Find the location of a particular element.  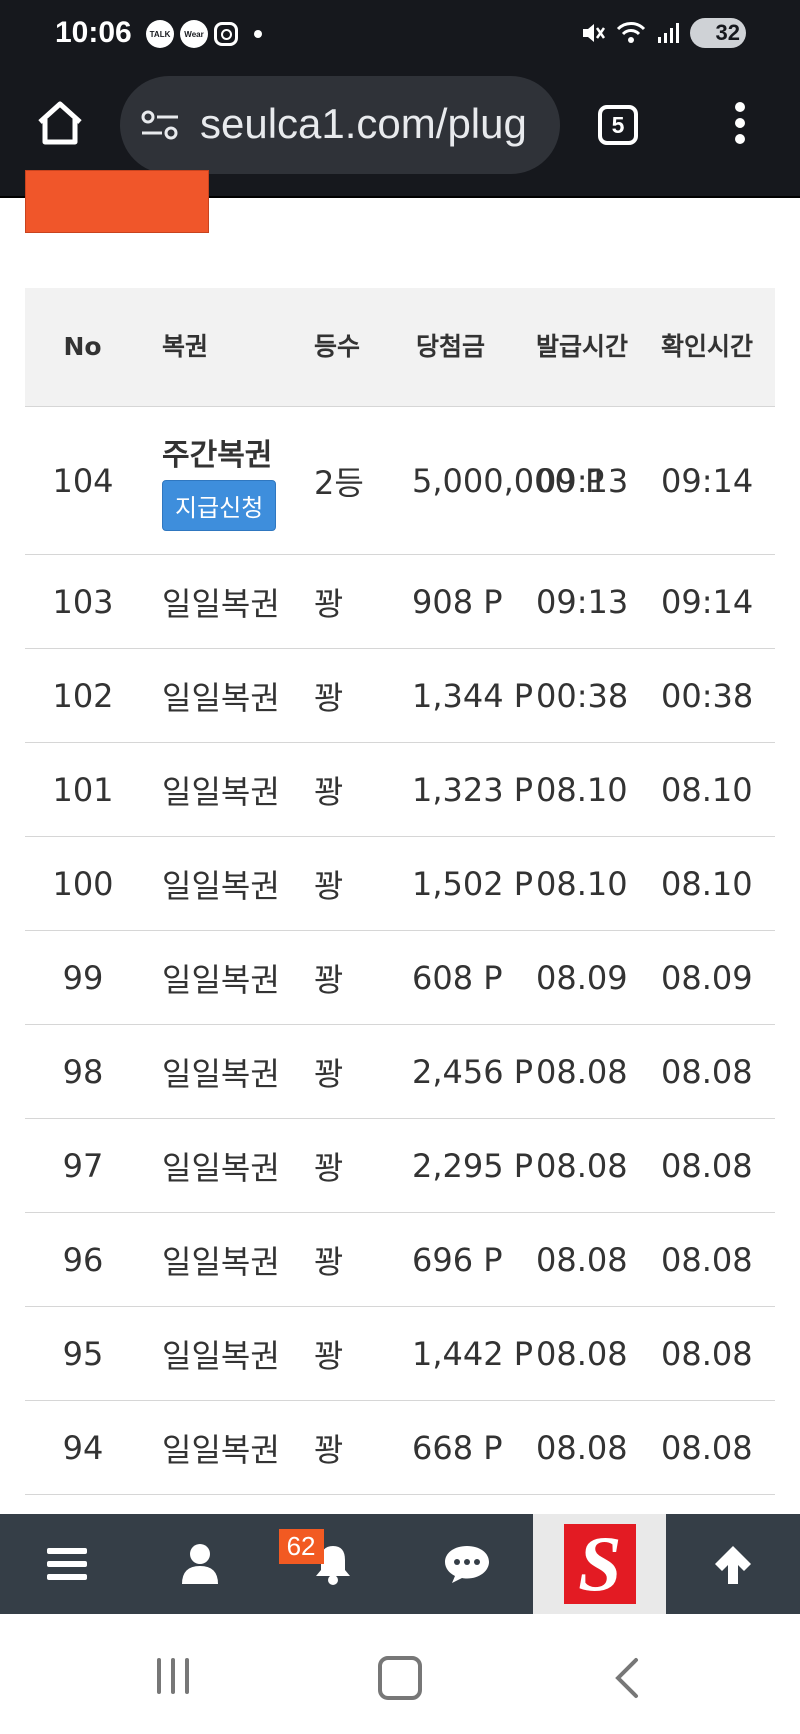

url-bar: seulca1.com/plug is located at coordinates (340, 125).